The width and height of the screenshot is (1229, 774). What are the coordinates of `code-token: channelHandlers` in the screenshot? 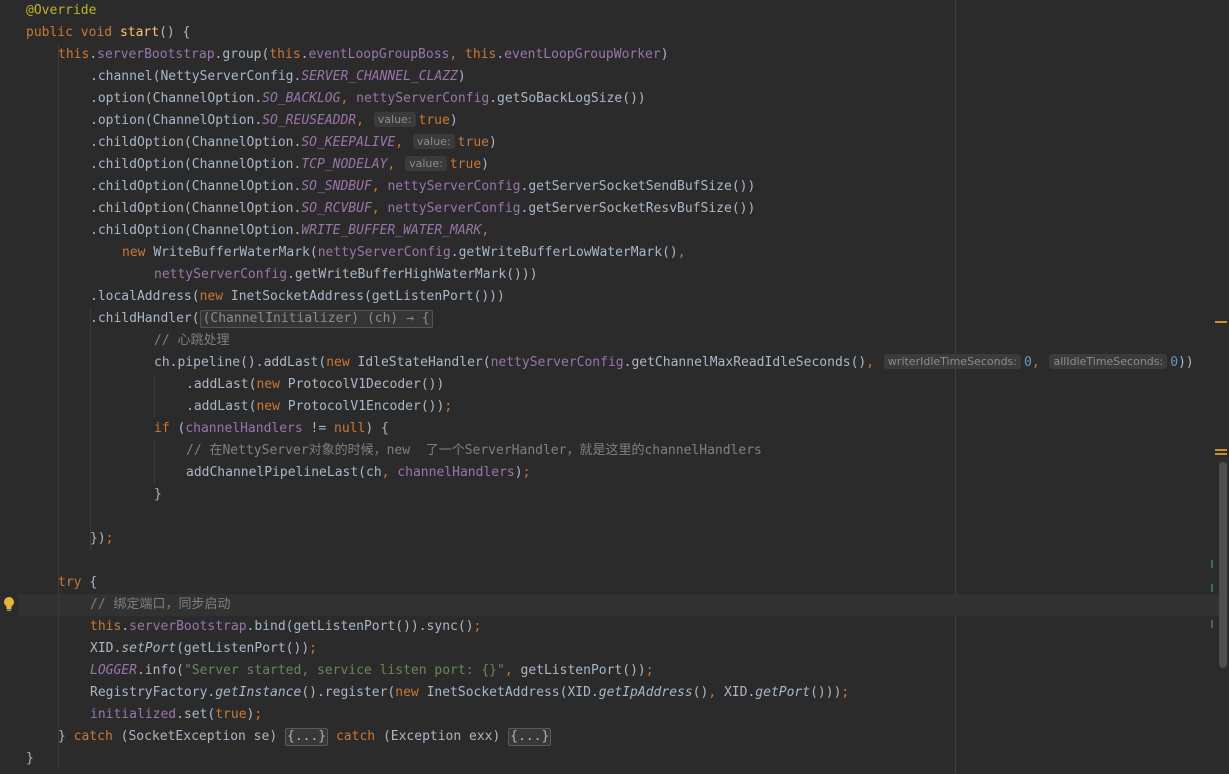 It's located at (244, 428).